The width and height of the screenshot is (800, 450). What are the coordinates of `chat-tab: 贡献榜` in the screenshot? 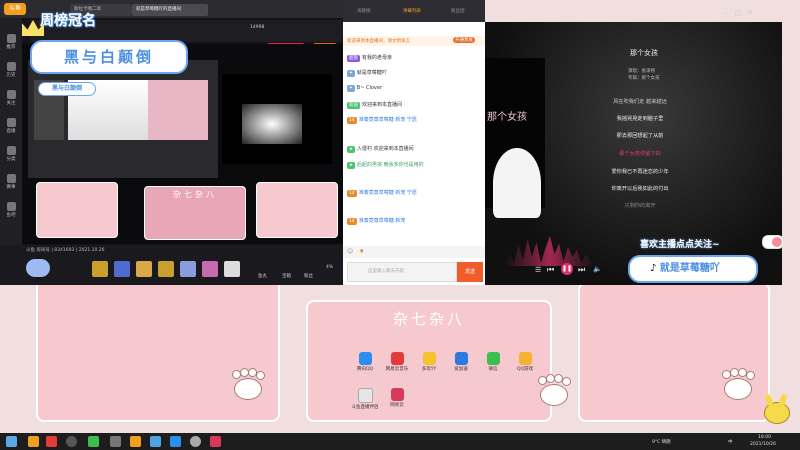 It's located at (364, 11).